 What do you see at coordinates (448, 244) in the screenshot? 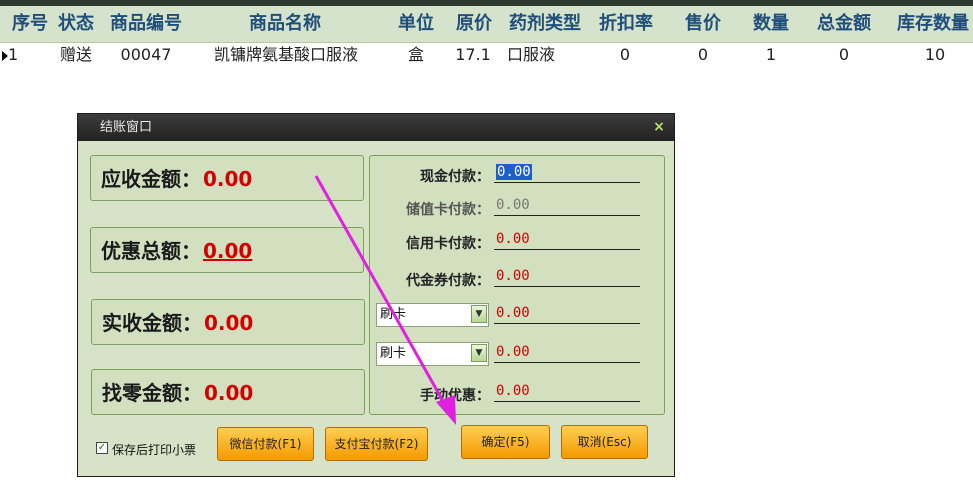
I see `credit-card-label: 信用卡付款：` at bounding box center [448, 244].